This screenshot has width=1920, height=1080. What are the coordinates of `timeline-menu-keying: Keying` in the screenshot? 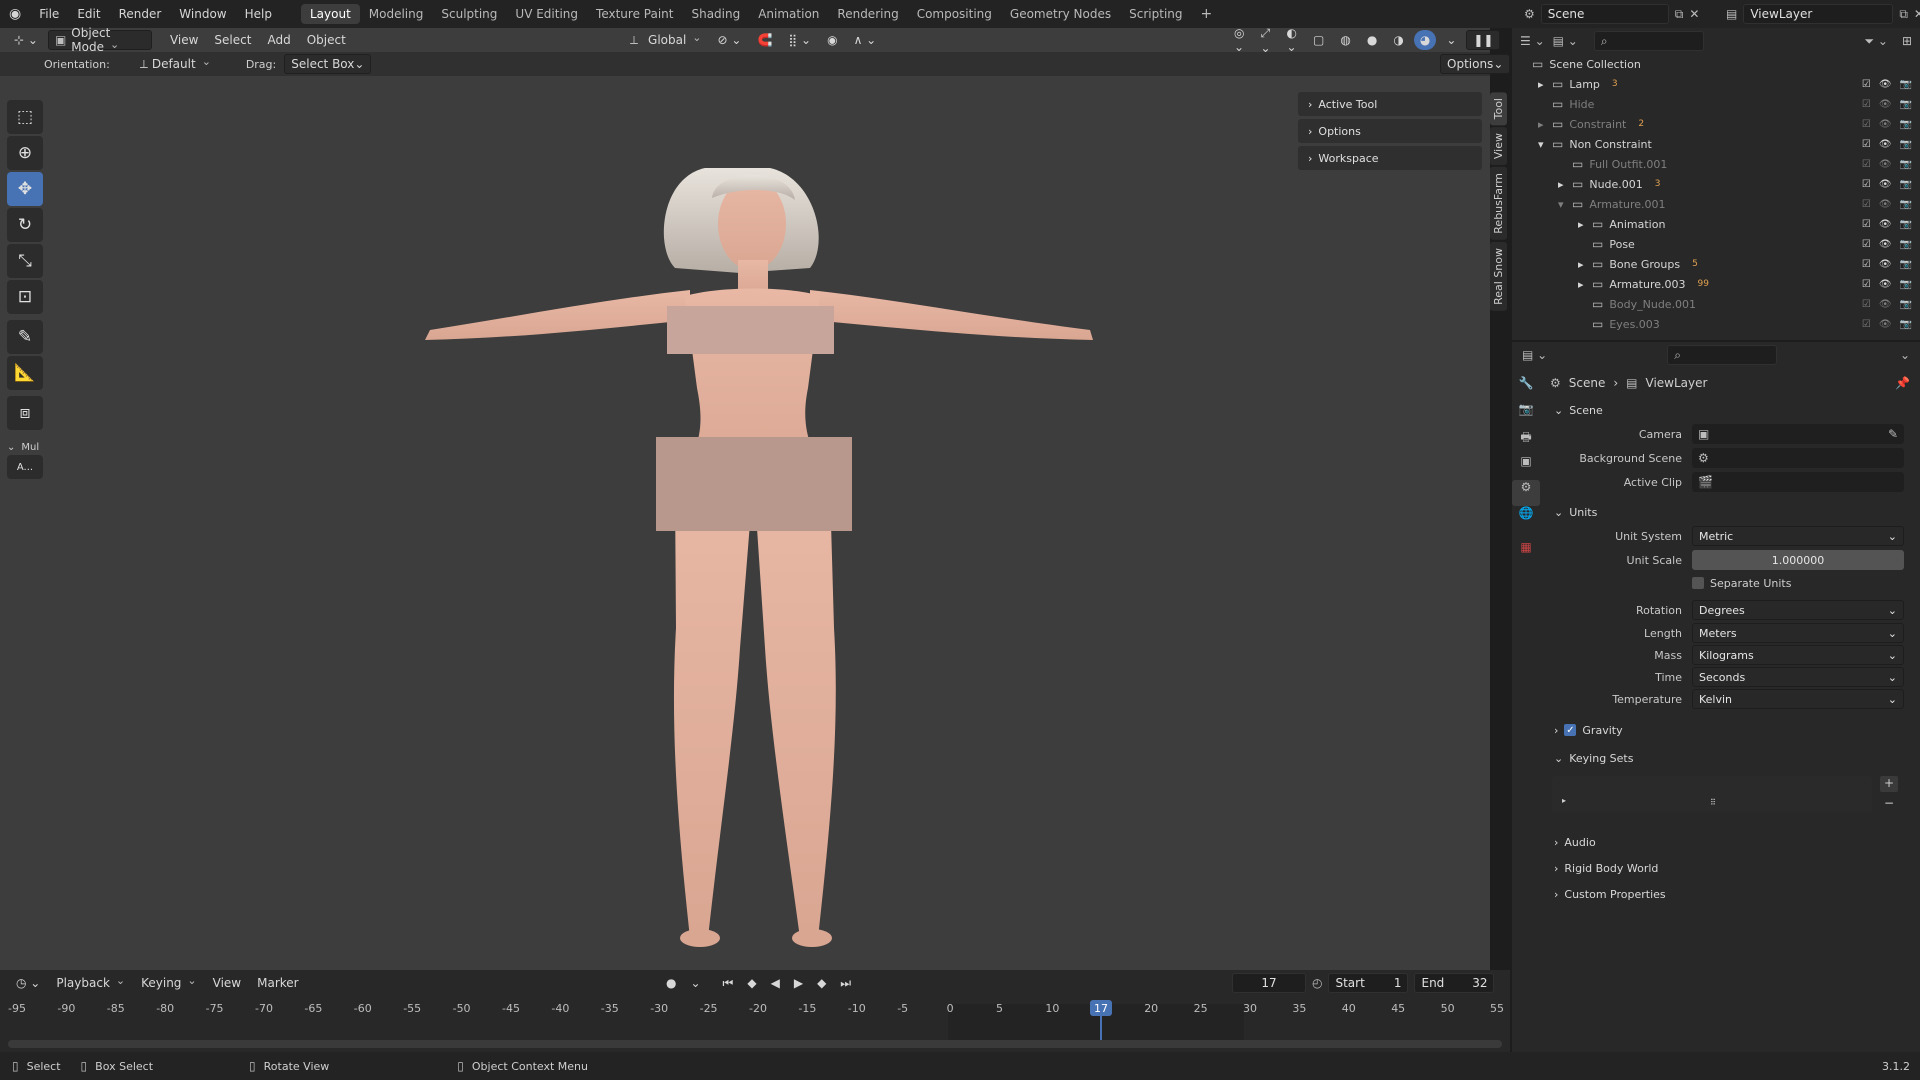 It's located at (169, 983).